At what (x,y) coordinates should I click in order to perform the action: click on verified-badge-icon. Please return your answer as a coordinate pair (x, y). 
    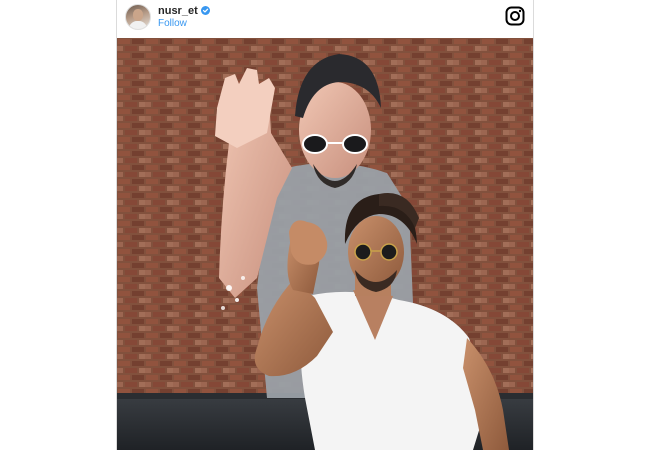
    Looking at the image, I should click on (205, 10).